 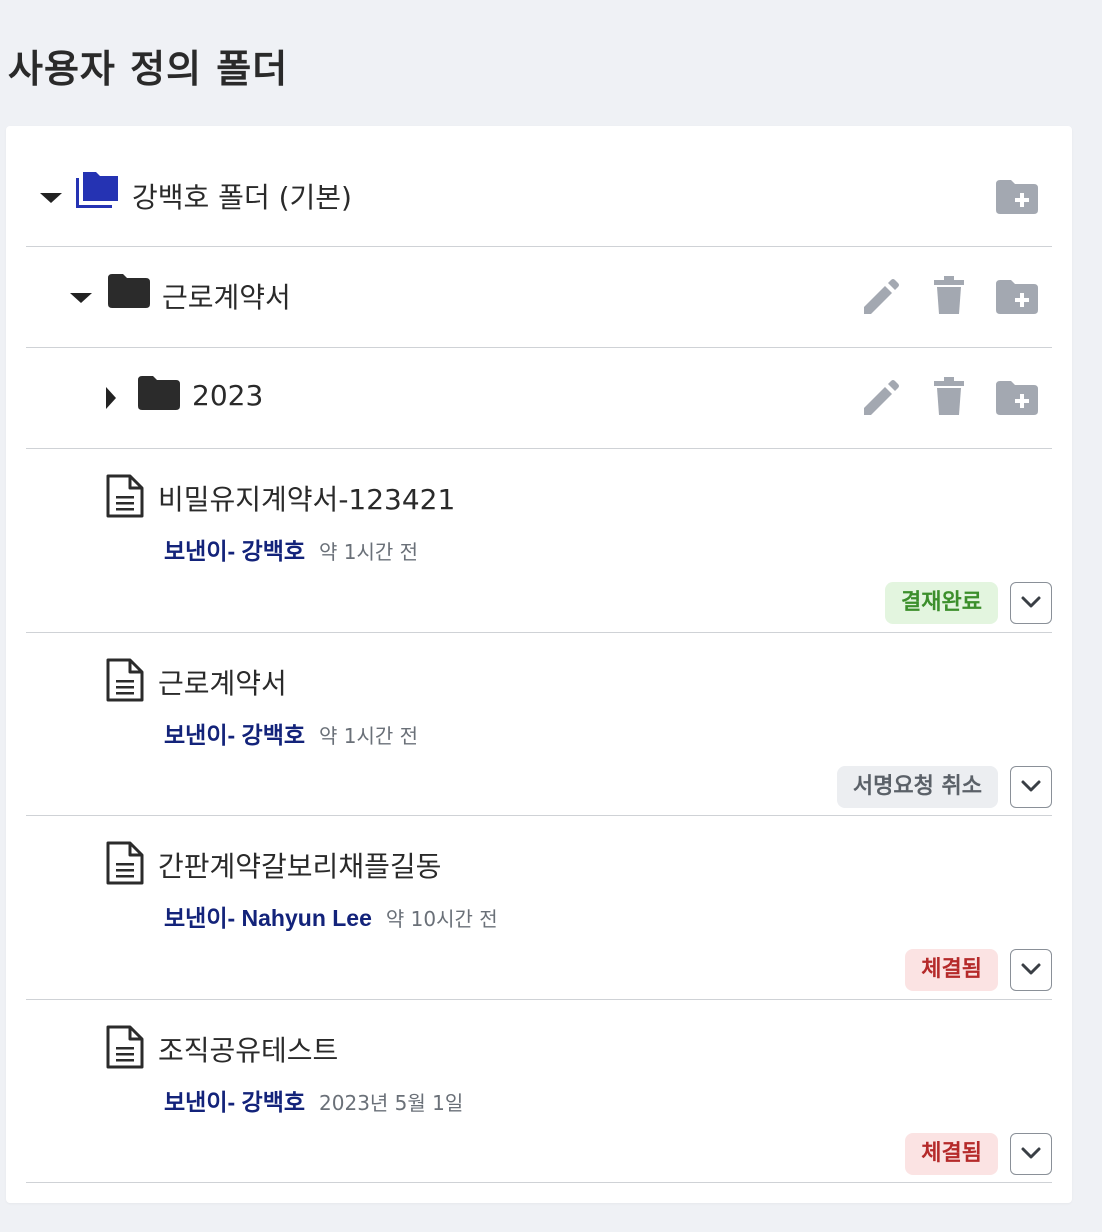 I want to click on folder-row-geunro: 근로계약서, so click(x=539, y=297).